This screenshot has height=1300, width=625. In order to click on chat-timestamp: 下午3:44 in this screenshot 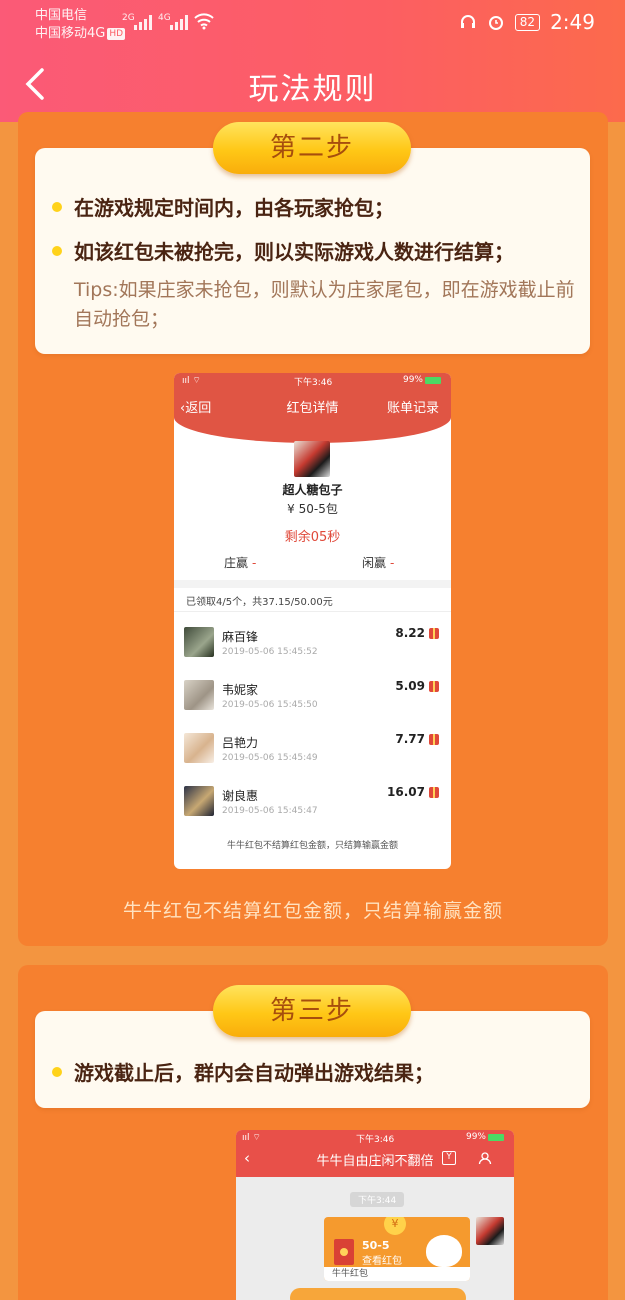, I will do `click(377, 1199)`.